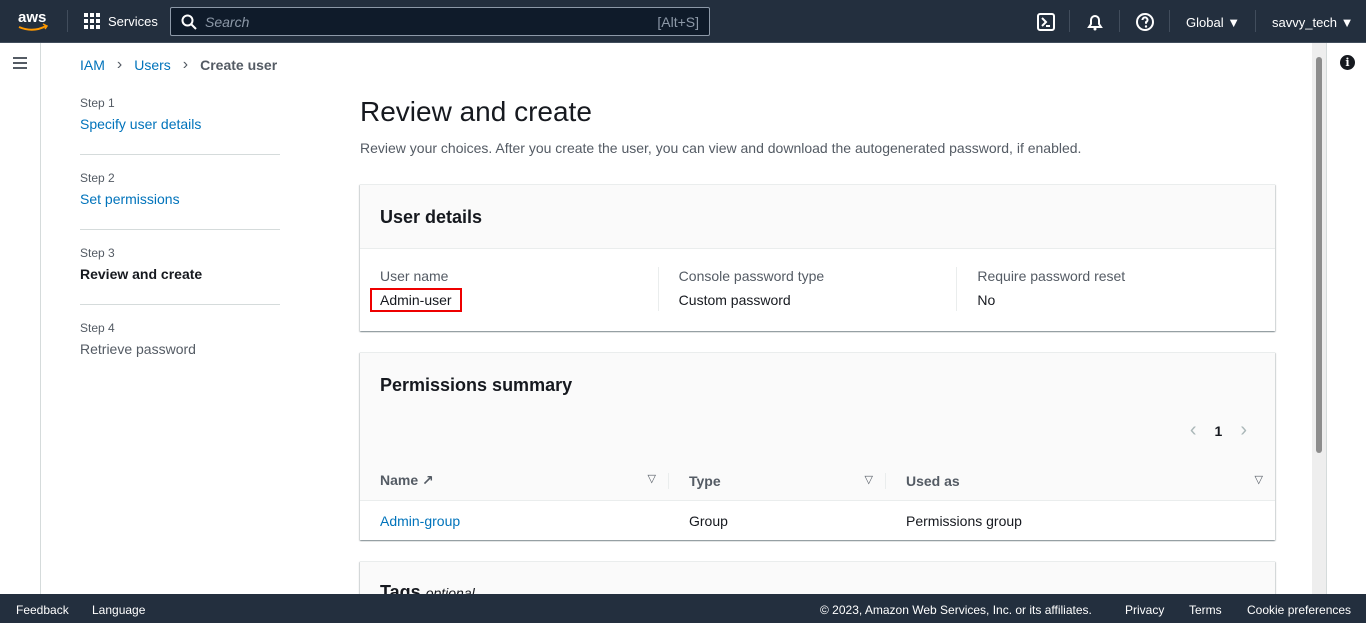 Image resolution: width=1366 pixels, height=623 pixels. Describe the element at coordinates (514, 521) in the screenshot. I see `group-link: Admin-group` at that location.